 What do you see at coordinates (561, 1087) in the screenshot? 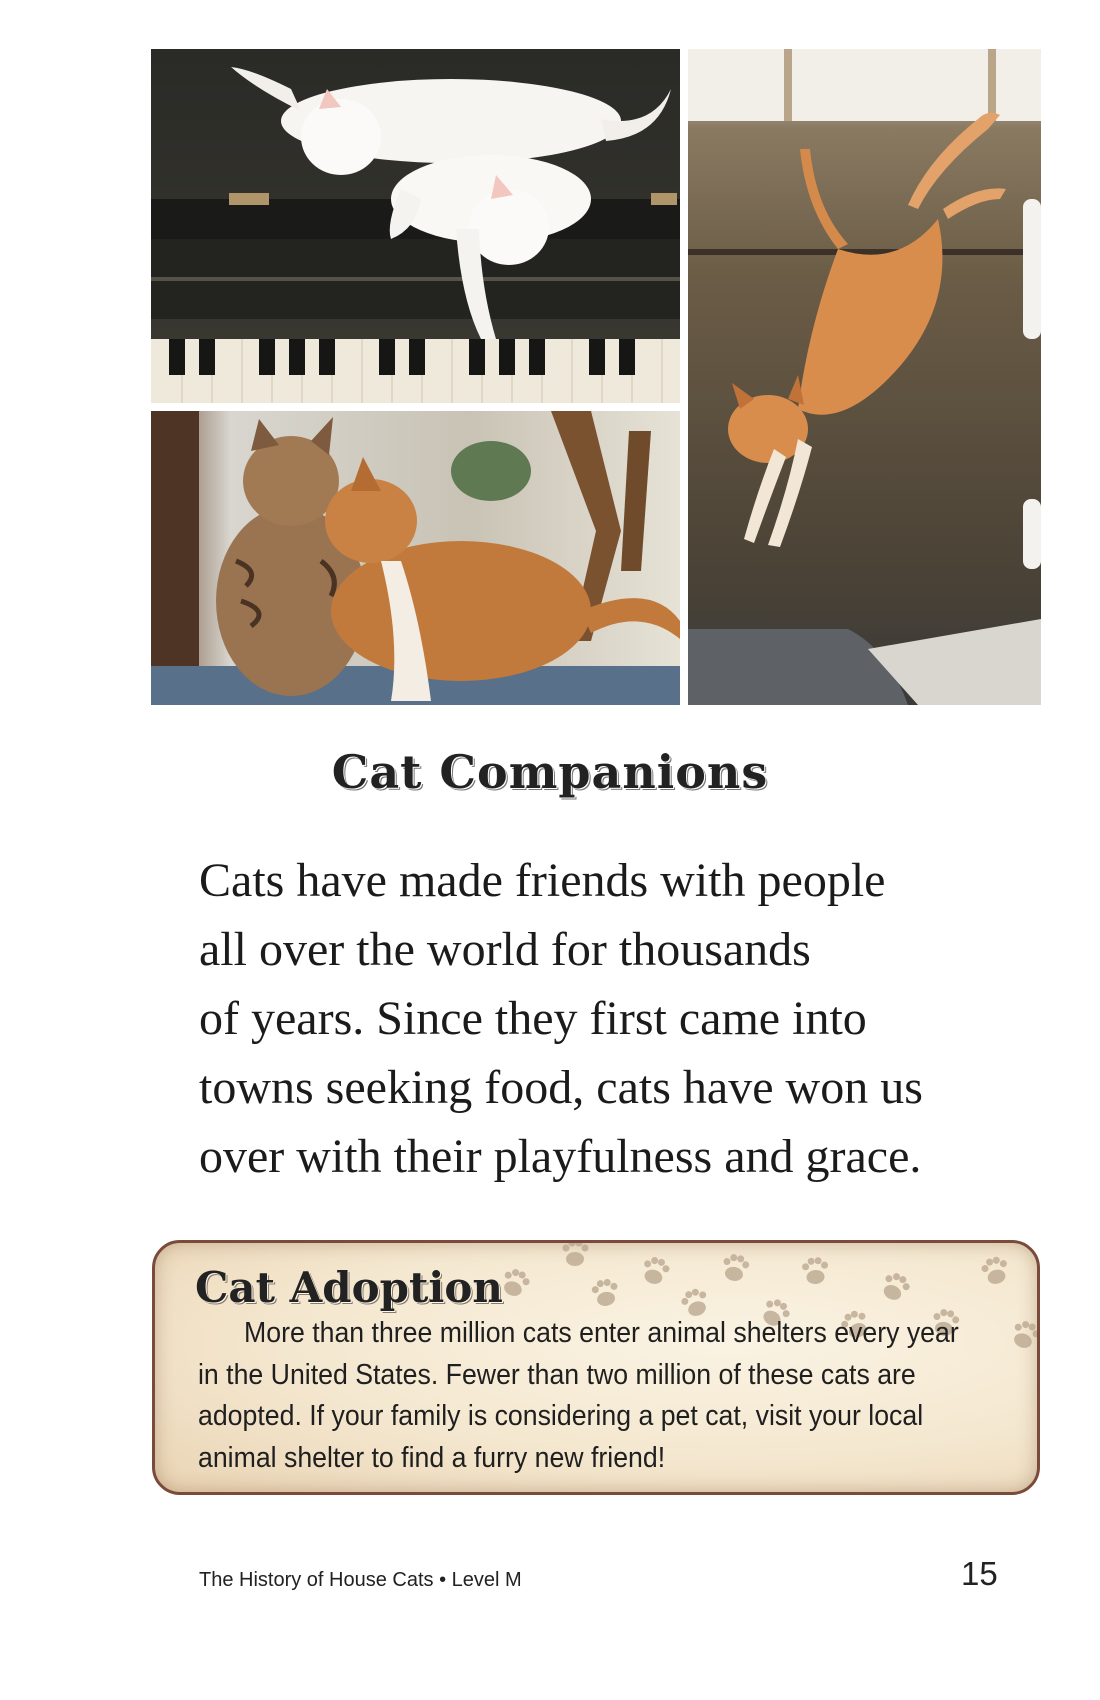
I see `body-line: towns seeking food, cats have won us` at bounding box center [561, 1087].